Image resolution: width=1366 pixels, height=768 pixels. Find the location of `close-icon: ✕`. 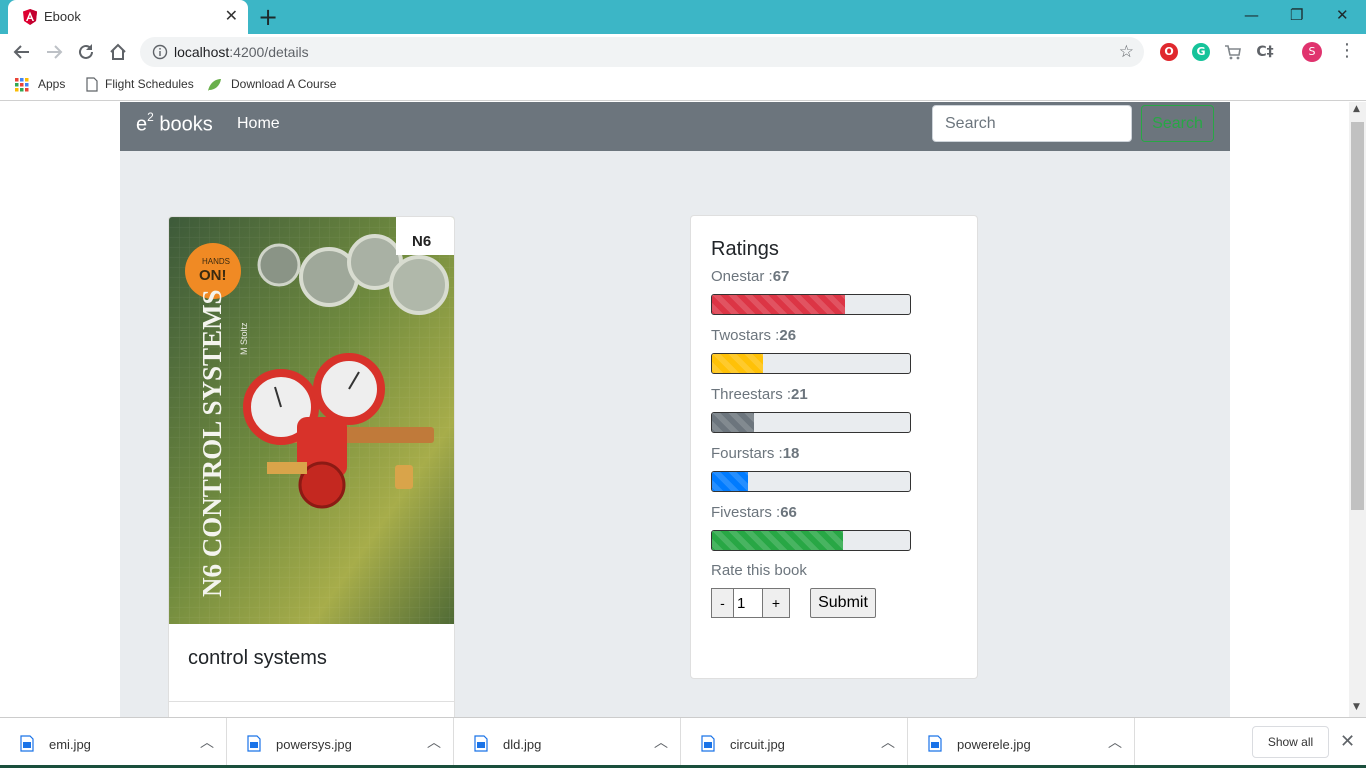

close-icon: ✕ is located at coordinates (1347, 741).